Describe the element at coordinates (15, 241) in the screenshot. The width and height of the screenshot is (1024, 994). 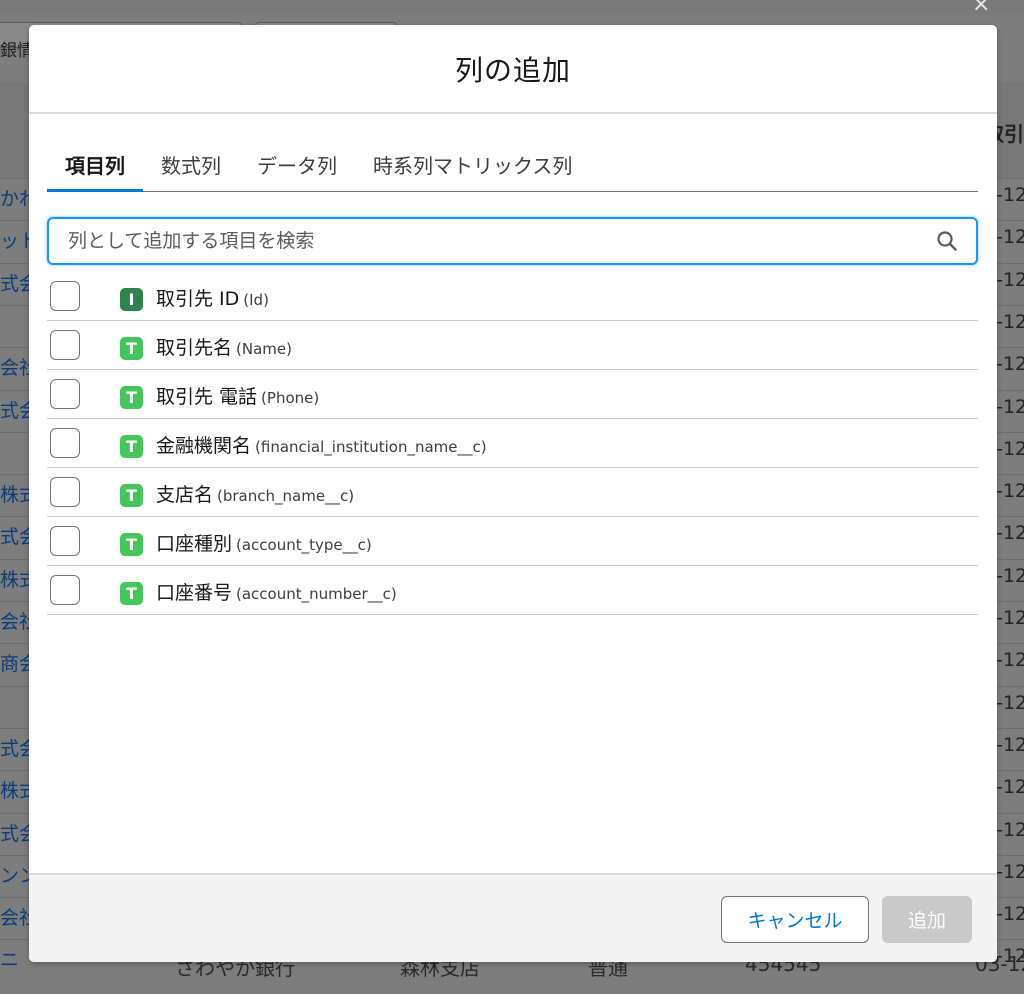
I see `background-row-left-text: ット` at that location.